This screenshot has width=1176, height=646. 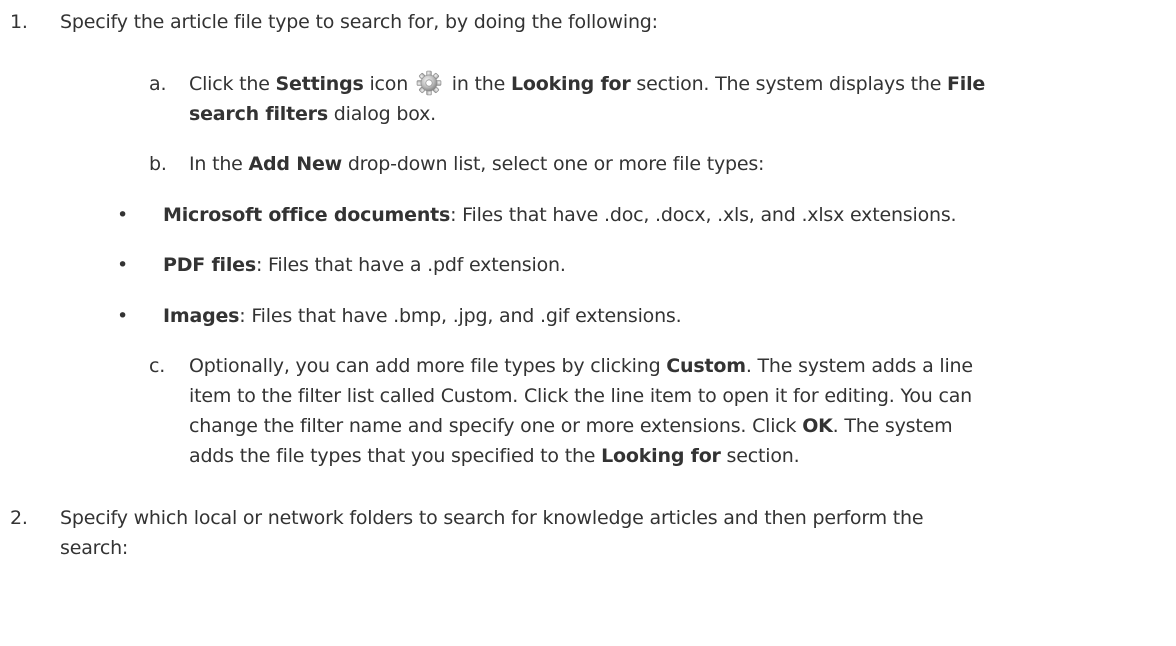 I want to click on substep-letter: b., so click(x=158, y=164).